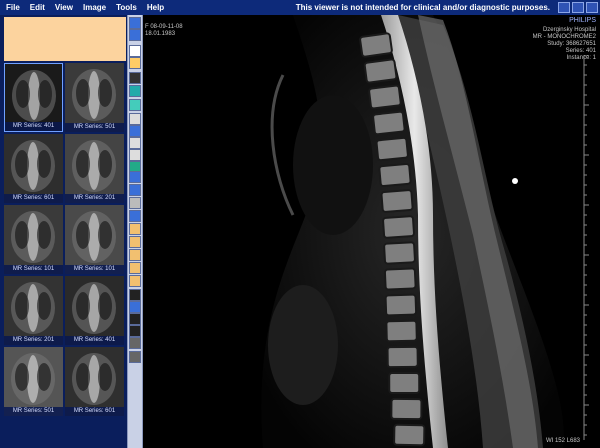  Describe the element at coordinates (135, 23) in the screenshot. I see `copy-icon` at that location.